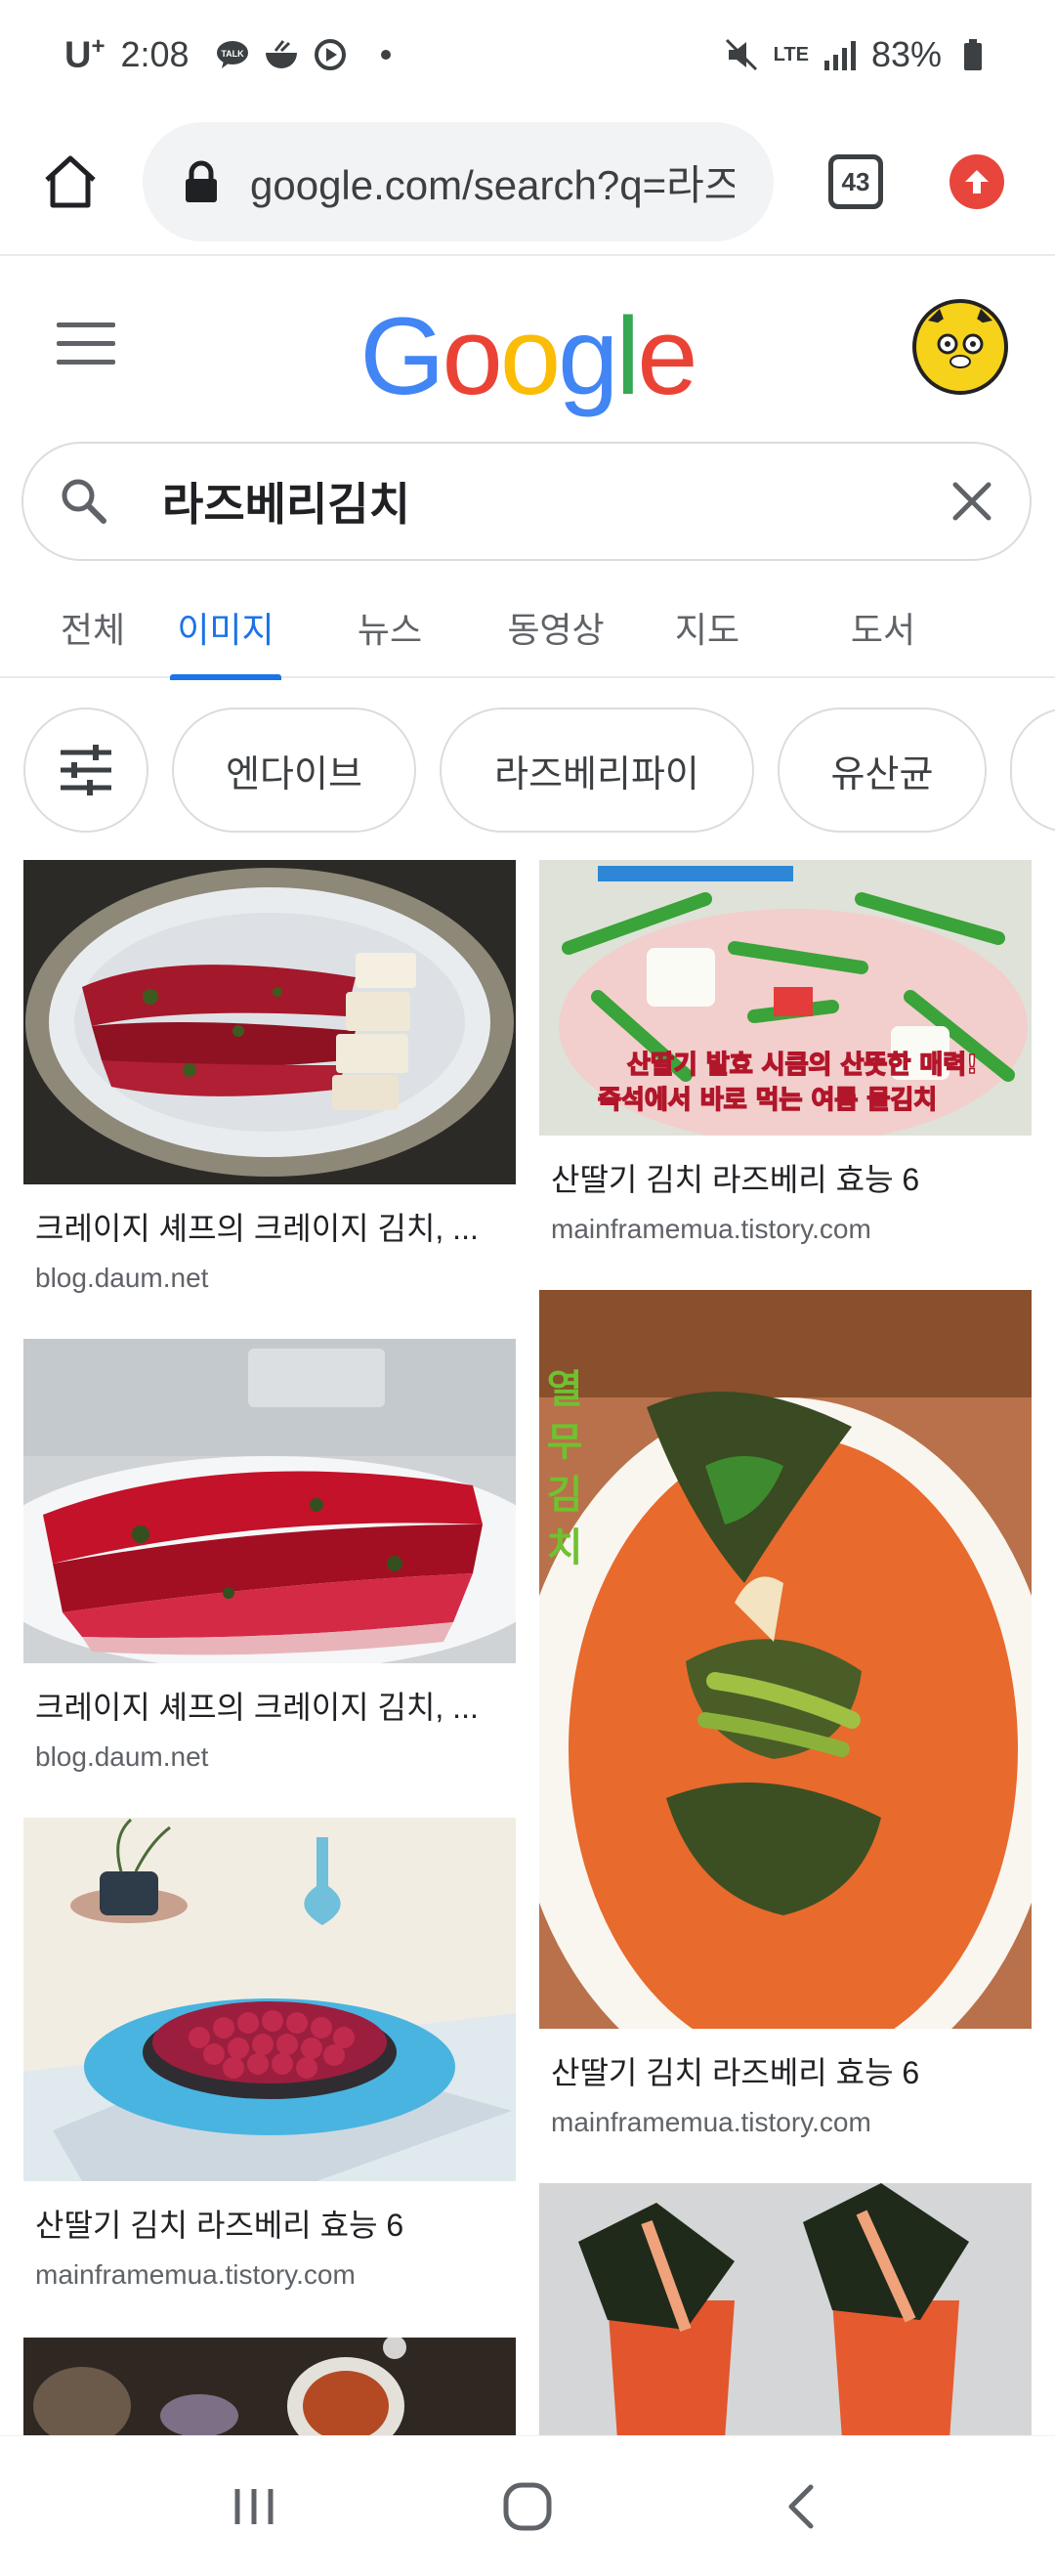 The image size is (1055, 2576). I want to click on lock-icon, so click(201, 181).